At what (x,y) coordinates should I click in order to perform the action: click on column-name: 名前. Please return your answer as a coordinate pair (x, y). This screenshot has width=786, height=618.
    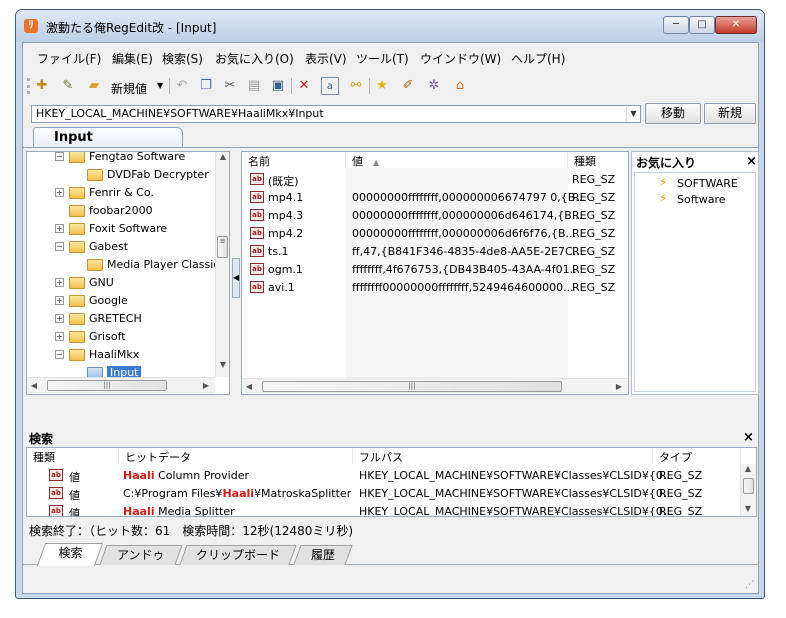
    Looking at the image, I should click on (294, 160).